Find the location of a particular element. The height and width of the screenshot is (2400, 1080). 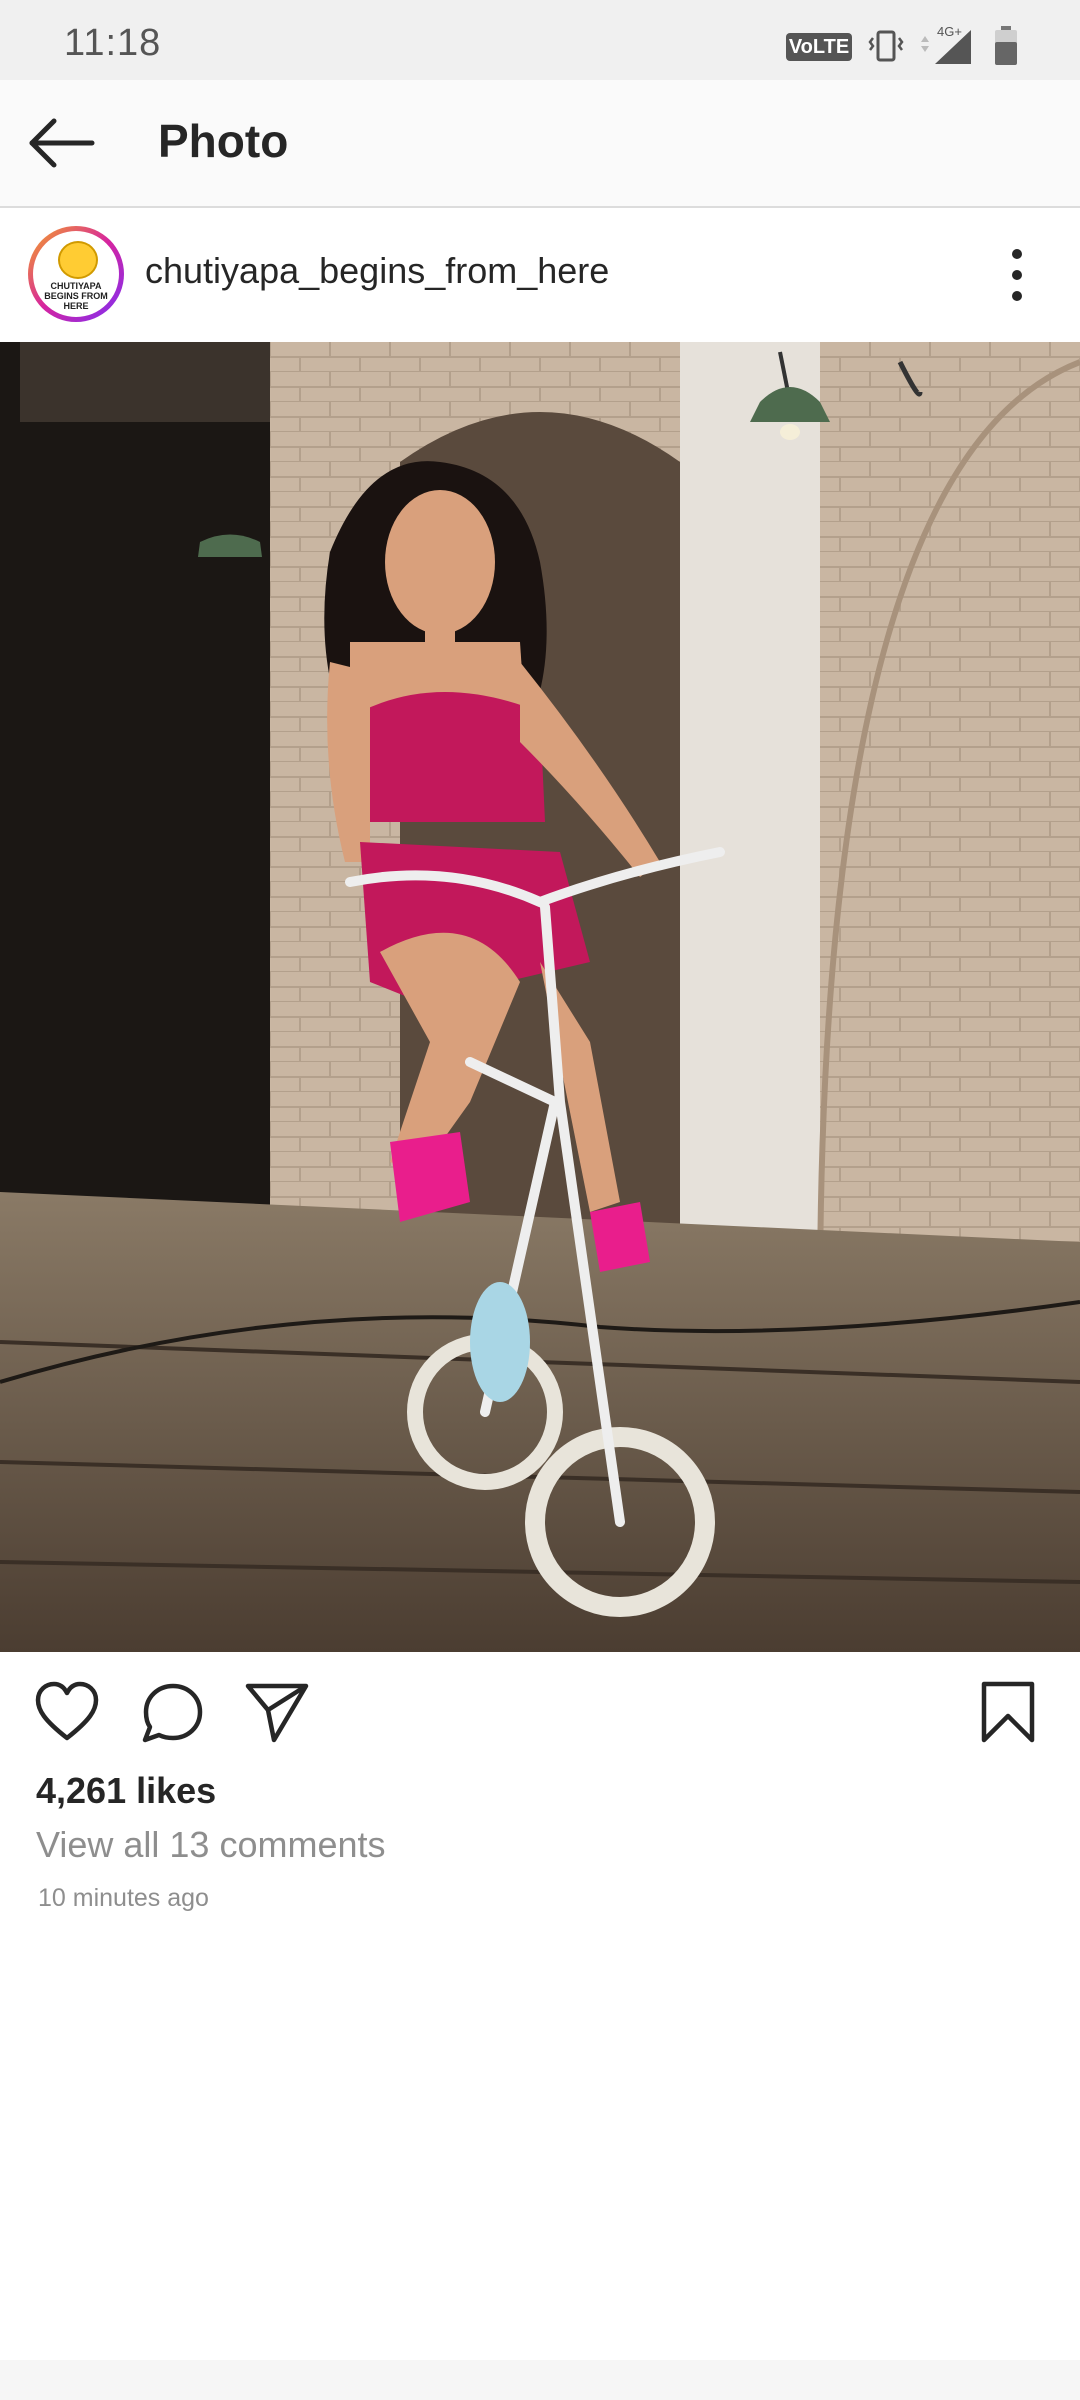

heart-icon is located at coordinates (67, 1711).